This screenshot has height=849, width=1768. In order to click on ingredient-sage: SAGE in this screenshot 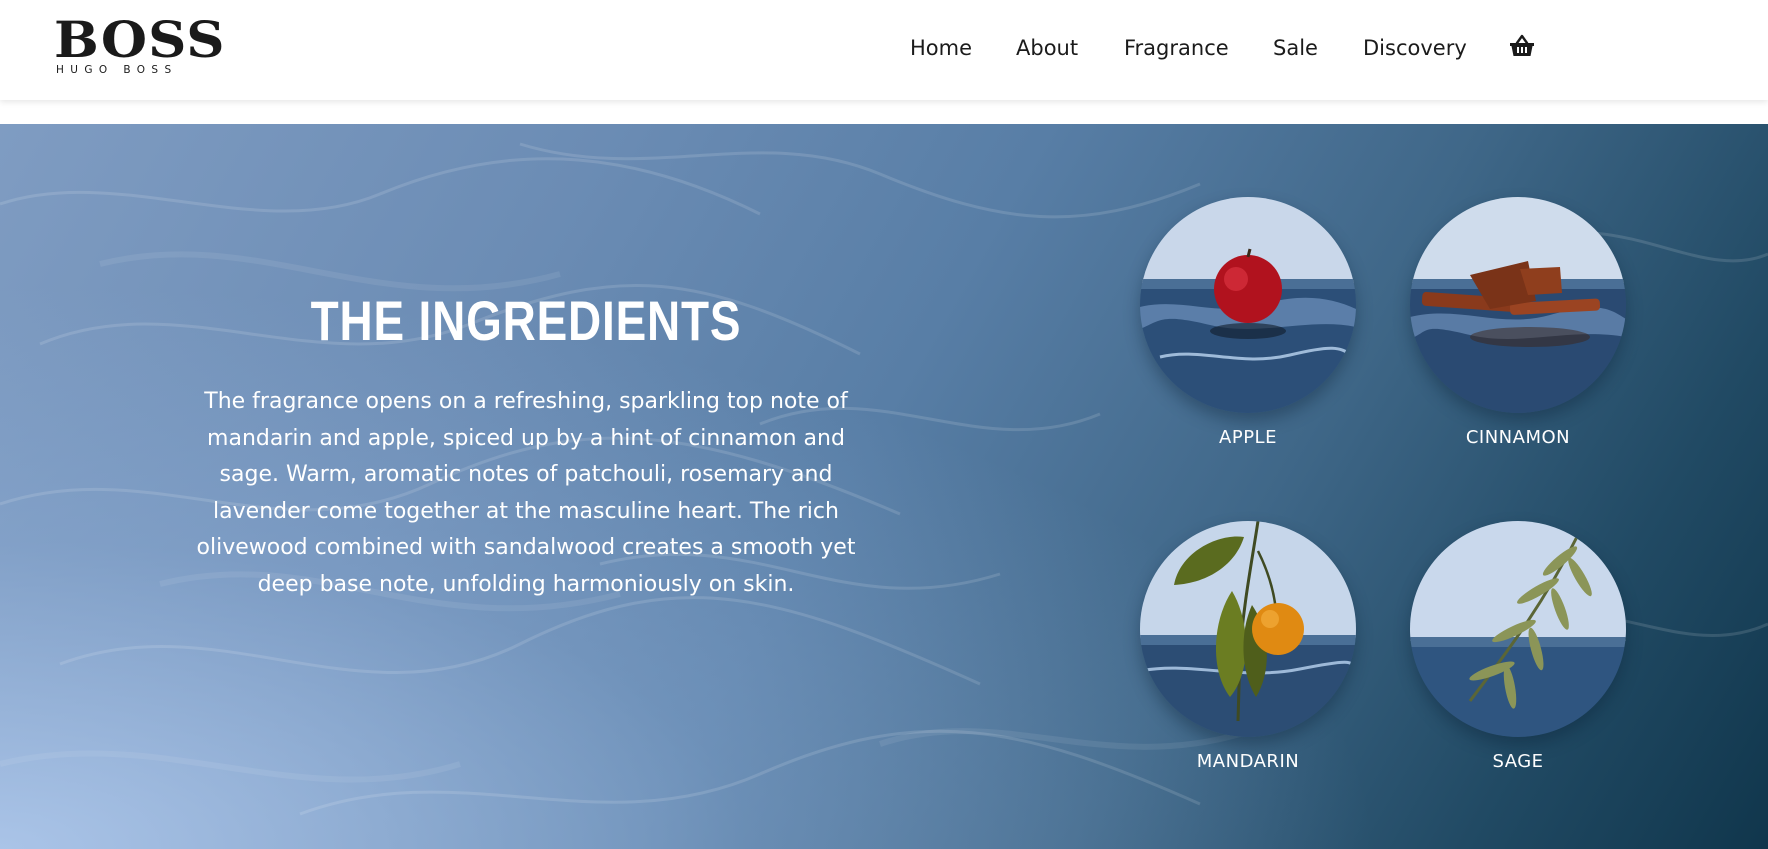, I will do `click(1518, 646)`.